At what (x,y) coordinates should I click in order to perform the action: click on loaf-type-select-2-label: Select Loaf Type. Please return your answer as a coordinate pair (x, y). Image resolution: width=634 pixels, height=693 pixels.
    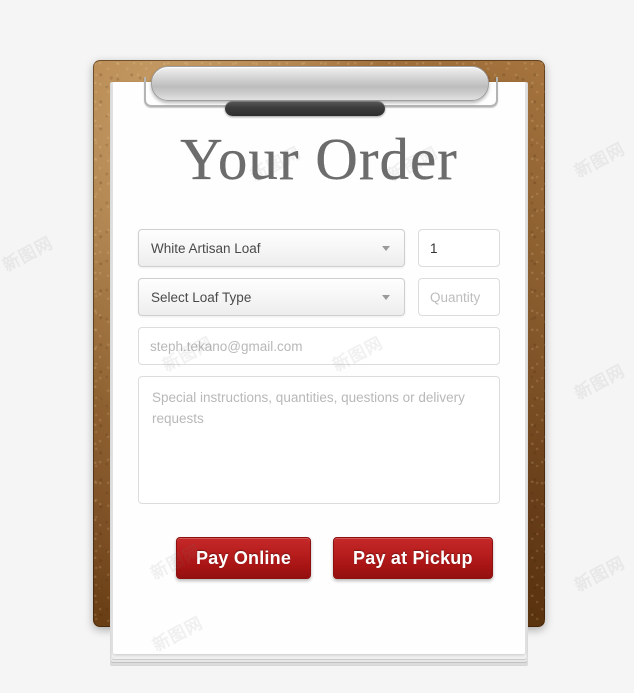
    Looking at the image, I should click on (201, 297).